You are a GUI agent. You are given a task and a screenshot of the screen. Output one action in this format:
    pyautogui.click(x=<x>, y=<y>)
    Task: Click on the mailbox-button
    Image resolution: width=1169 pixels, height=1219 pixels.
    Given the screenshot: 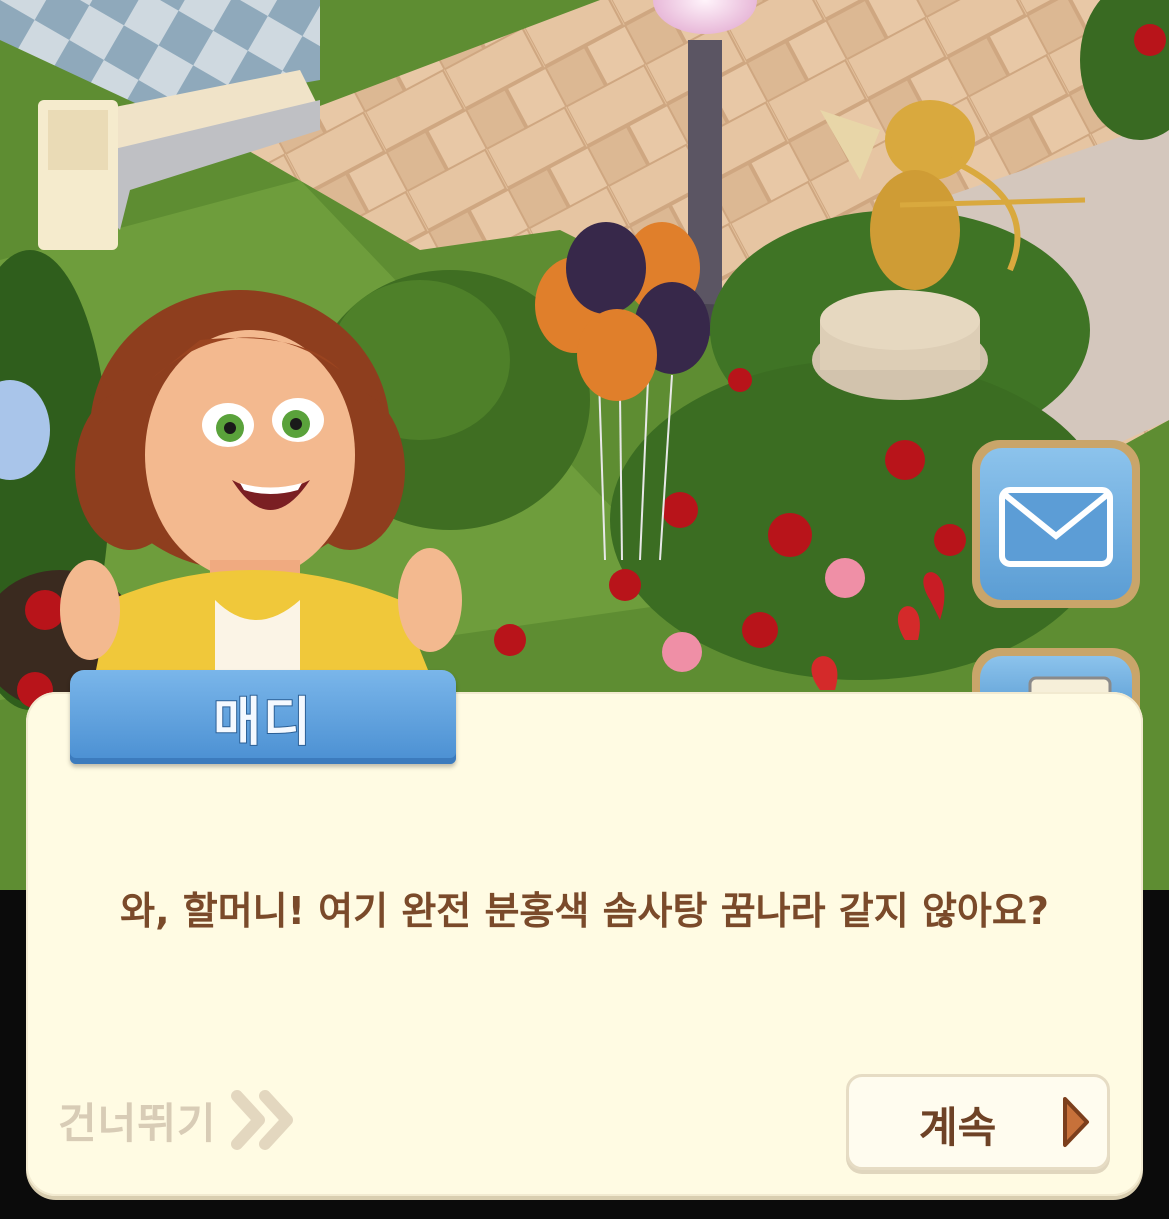 What is the action you would take?
    pyautogui.click(x=1056, y=524)
    